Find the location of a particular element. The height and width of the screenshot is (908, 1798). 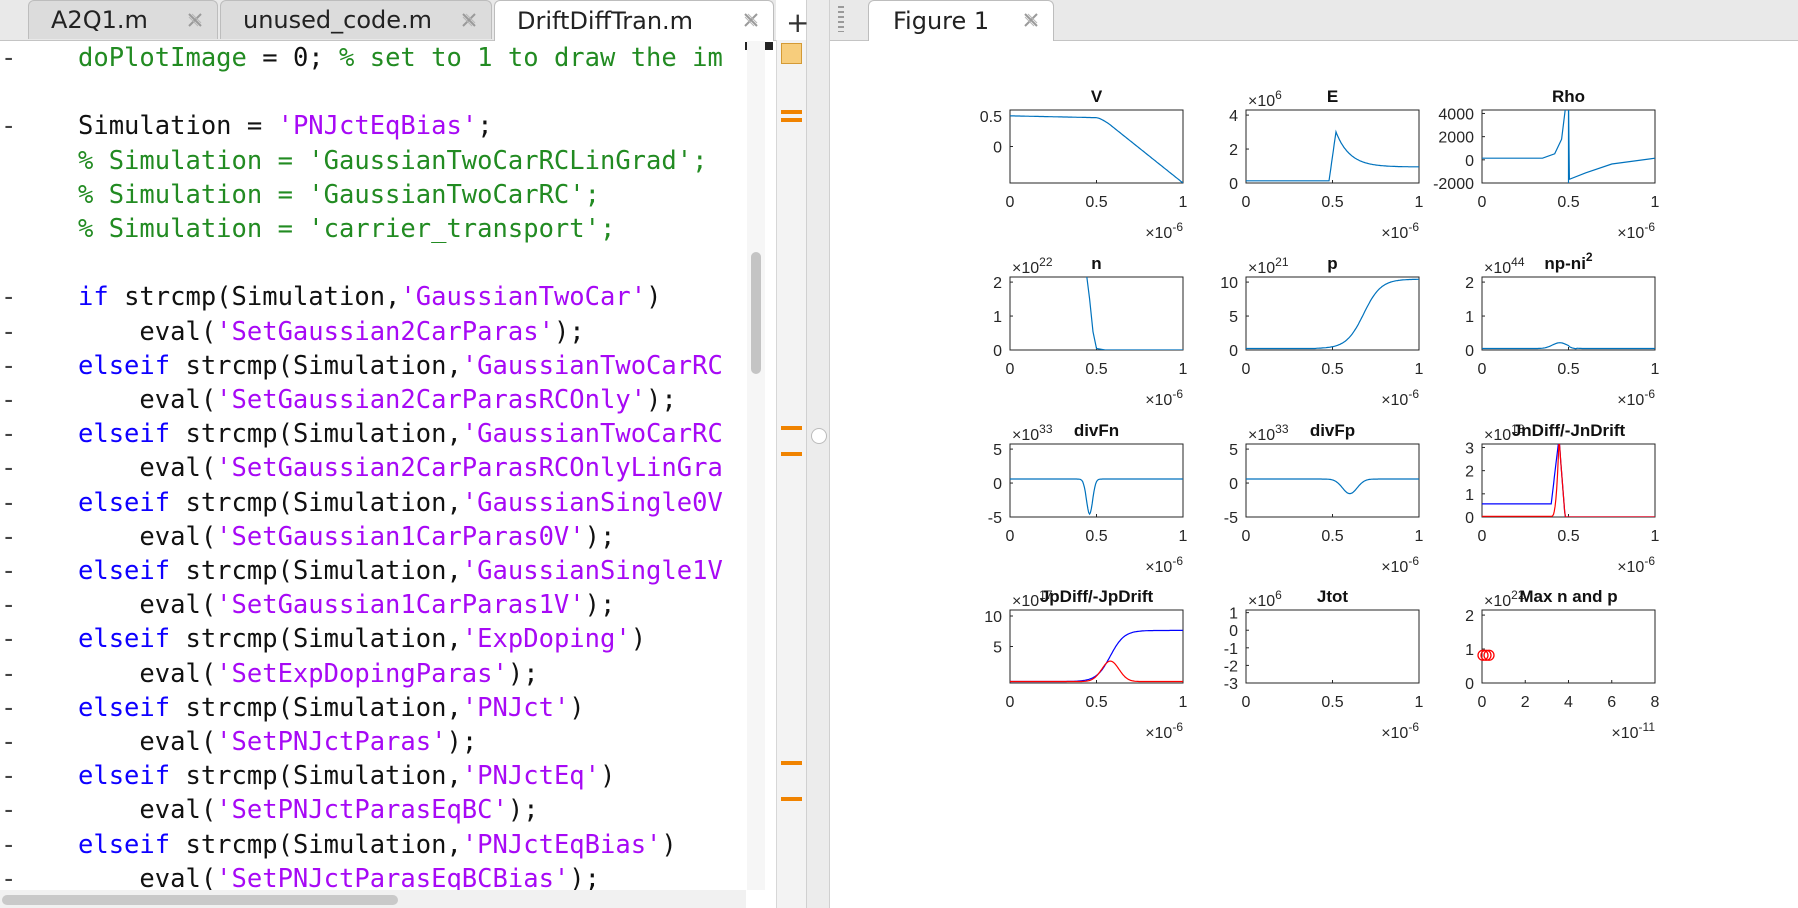

x-tick-label: 1 is located at coordinates (1655, 369).